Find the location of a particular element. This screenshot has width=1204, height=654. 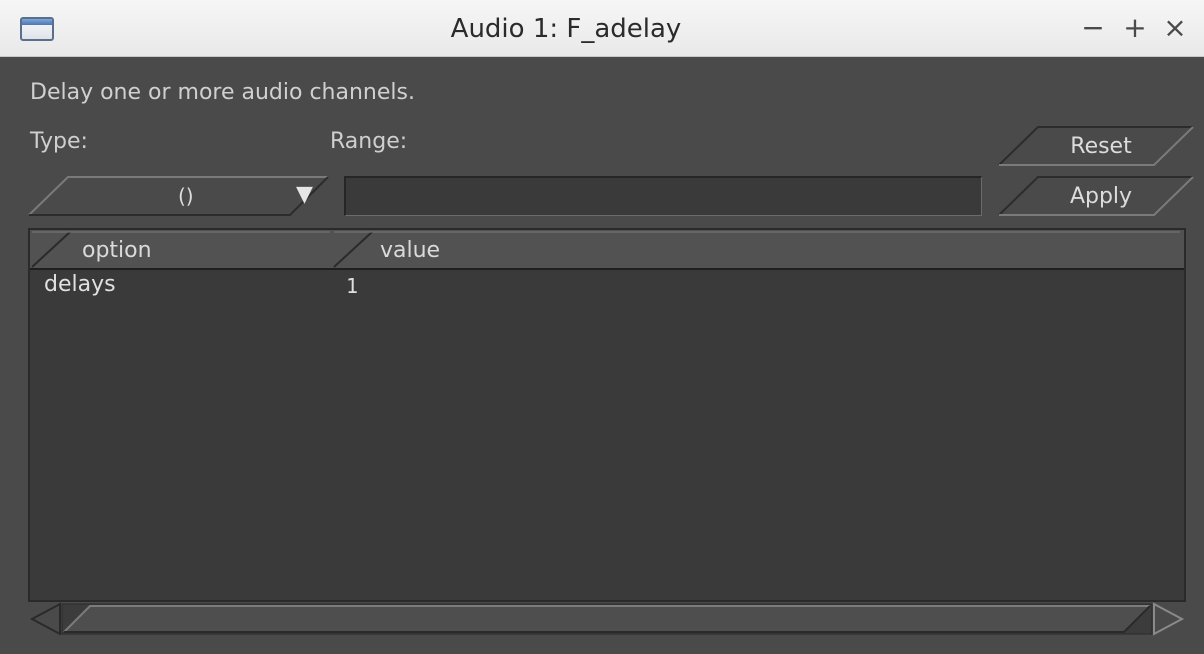

column-header-value: value is located at coordinates (757, 249).